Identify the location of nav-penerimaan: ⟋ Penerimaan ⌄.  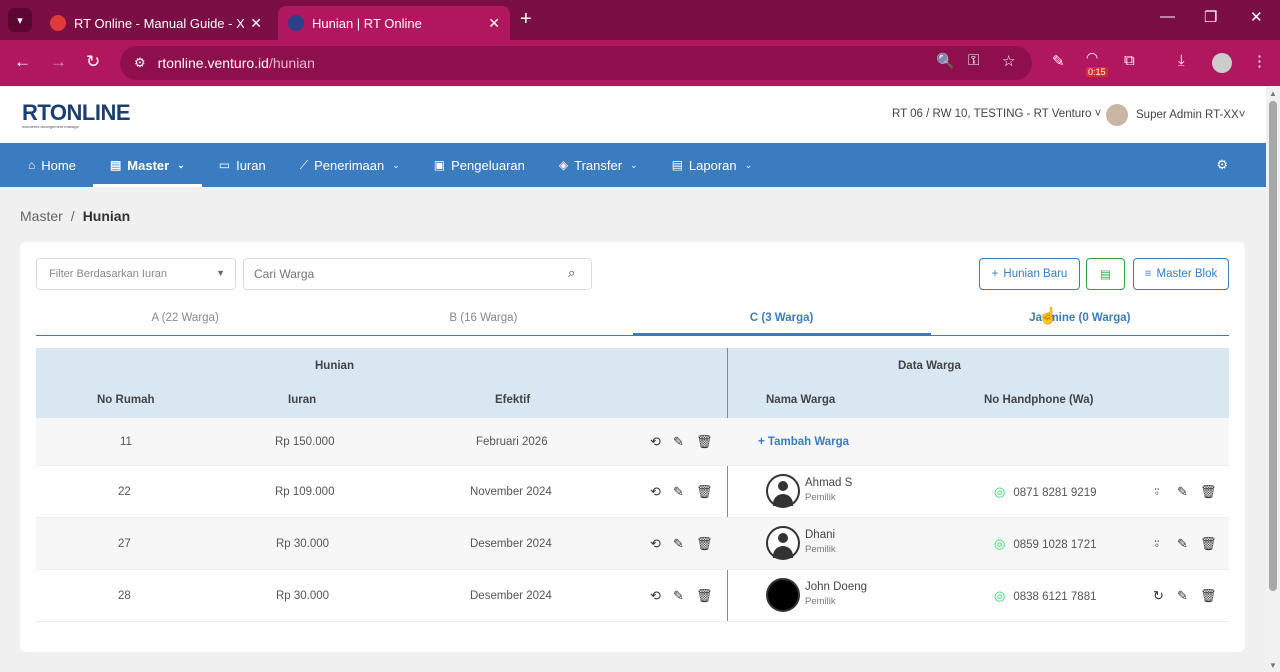
(350, 165).